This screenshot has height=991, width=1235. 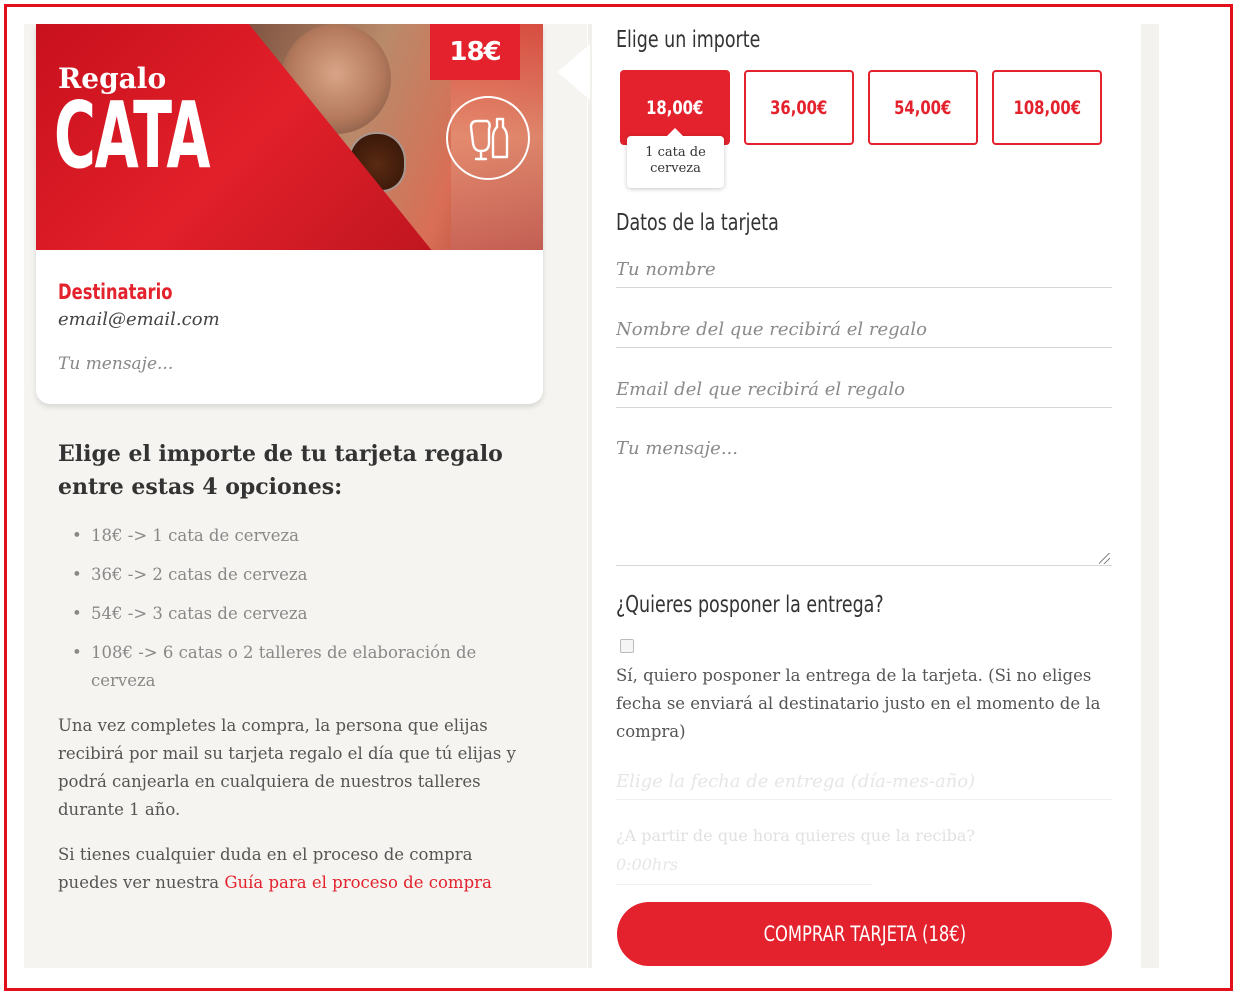 What do you see at coordinates (115, 292) in the screenshot?
I see `recipient-label: Destinatario` at bounding box center [115, 292].